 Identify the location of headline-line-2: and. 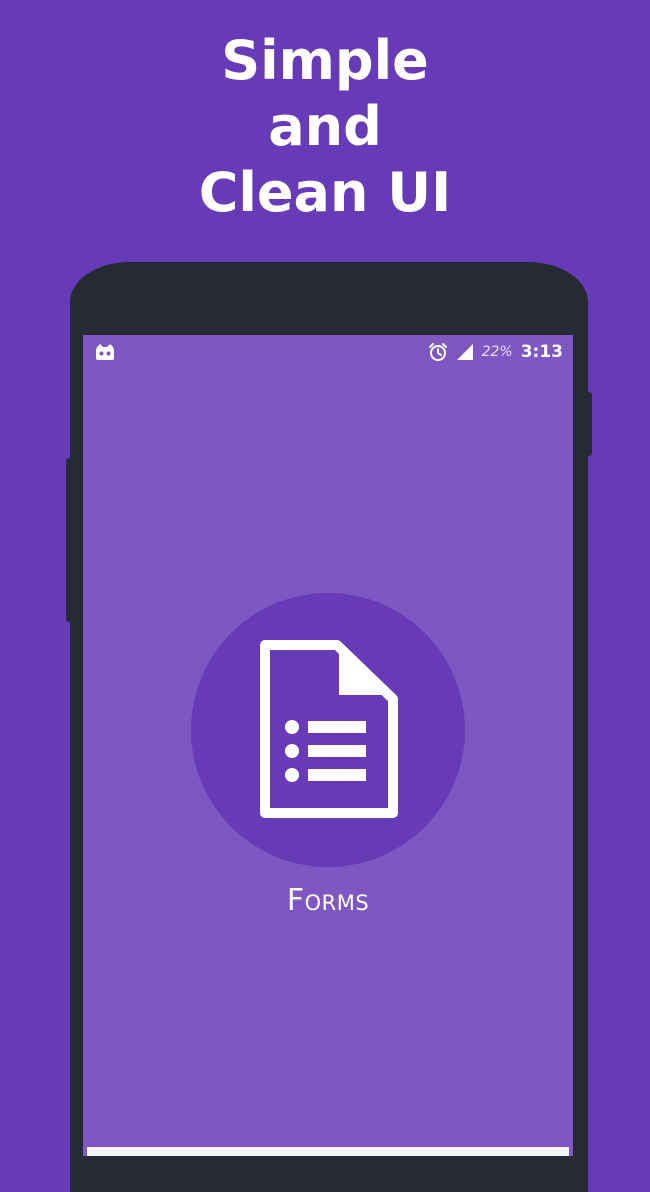
(325, 126).